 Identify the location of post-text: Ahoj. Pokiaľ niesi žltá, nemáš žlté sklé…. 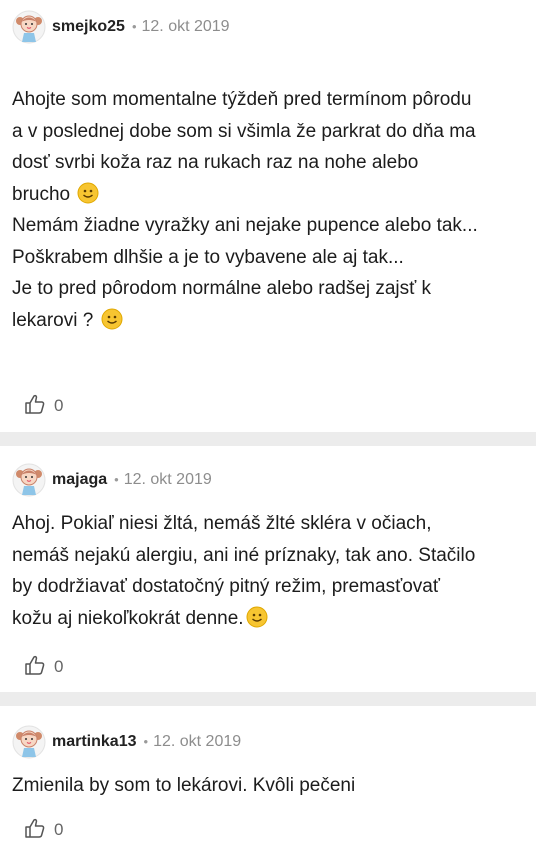
(272, 571).